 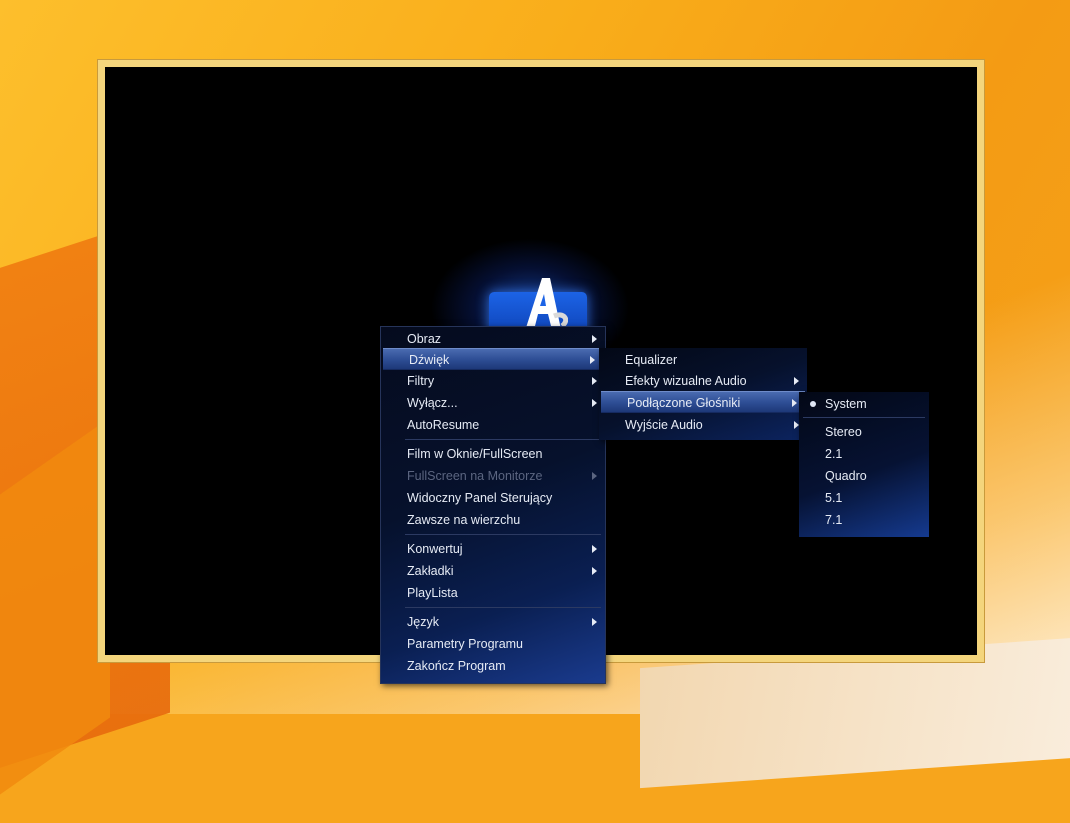 I want to click on menu-item-zakladki: Zakładki, so click(x=493, y=571).